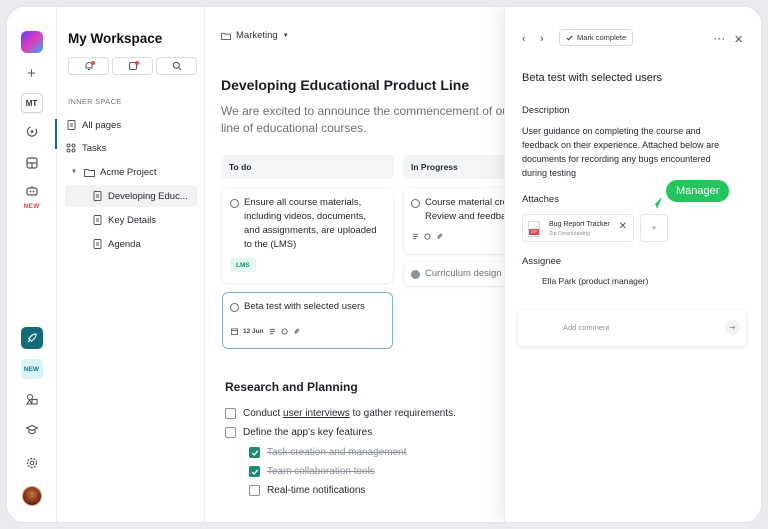 The height and width of the screenshot is (529, 768). What do you see at coordinates (31, 73) in the screenshot?
I see `add-icon: +` at bounding box center [31, 73].